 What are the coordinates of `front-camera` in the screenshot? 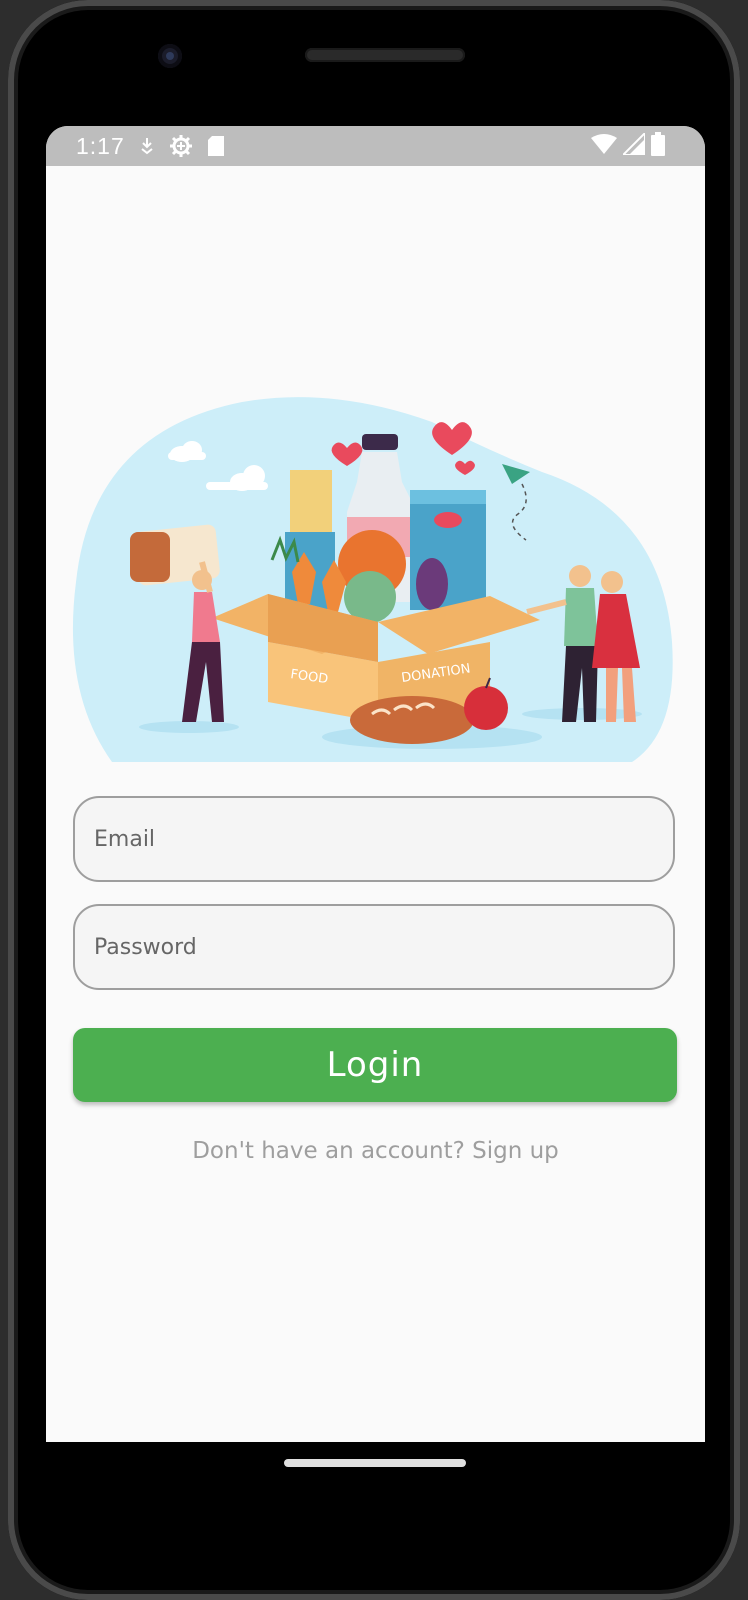 It's located at (170, 56).